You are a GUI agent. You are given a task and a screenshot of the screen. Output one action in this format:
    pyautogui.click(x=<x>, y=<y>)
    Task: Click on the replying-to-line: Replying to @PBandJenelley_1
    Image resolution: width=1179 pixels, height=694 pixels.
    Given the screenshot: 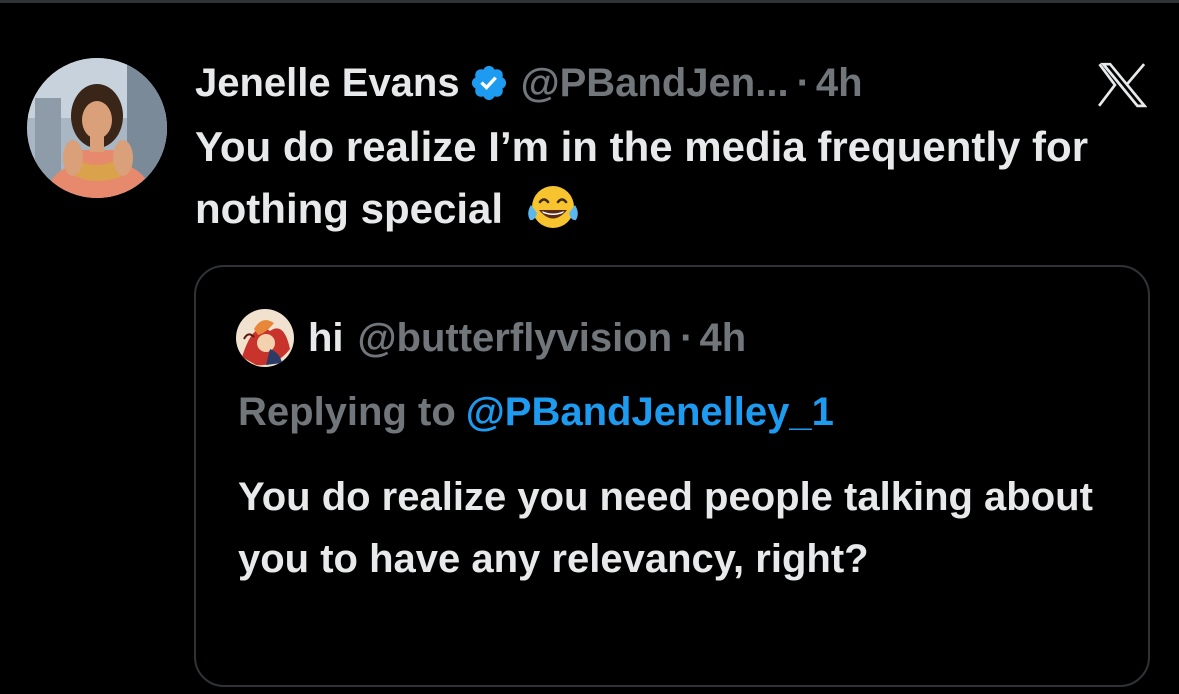 What is the action you would take?
    pyautogui.click(x=536, y=412)
    